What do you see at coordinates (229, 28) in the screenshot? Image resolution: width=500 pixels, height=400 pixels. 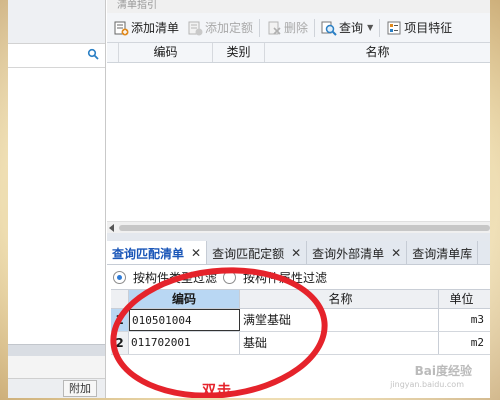 I see `add-quota-label: 添加定额` at bounding box center [229, 28].